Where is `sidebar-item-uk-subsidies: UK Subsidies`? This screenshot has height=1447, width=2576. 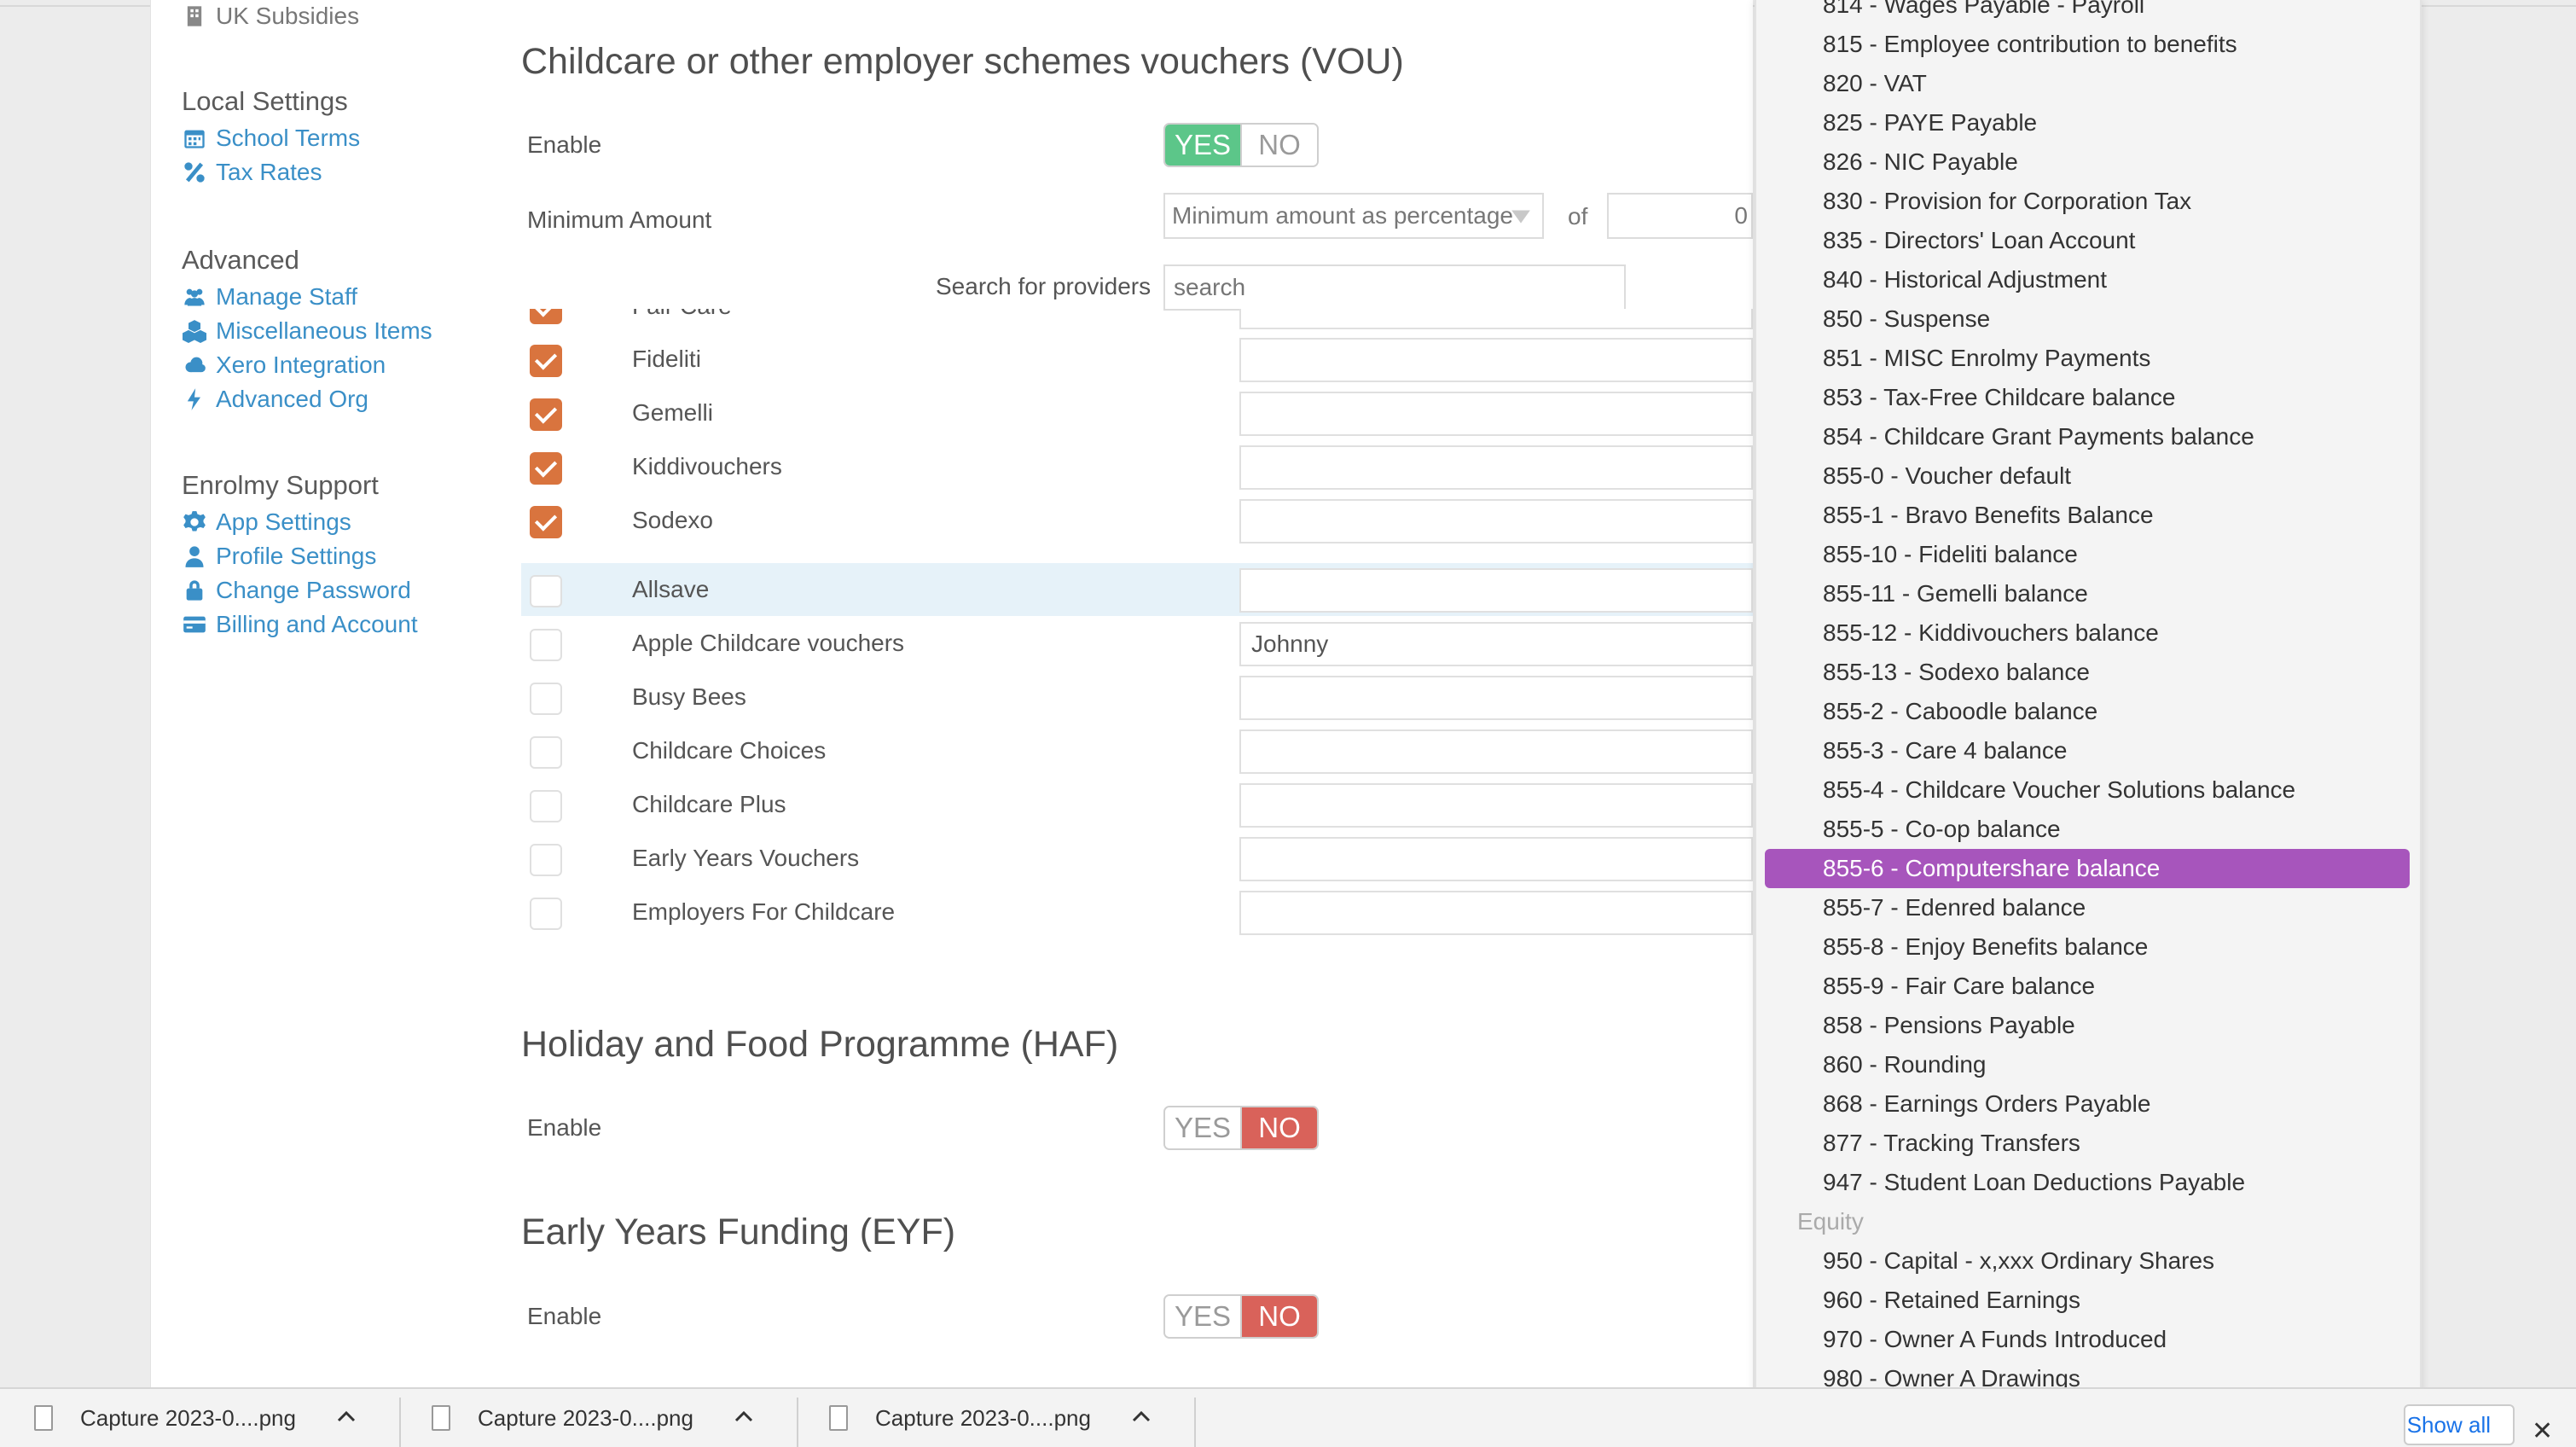 sidebar-item-uk-subsidies: UK Subsidies is located at coordinates (270, 16).